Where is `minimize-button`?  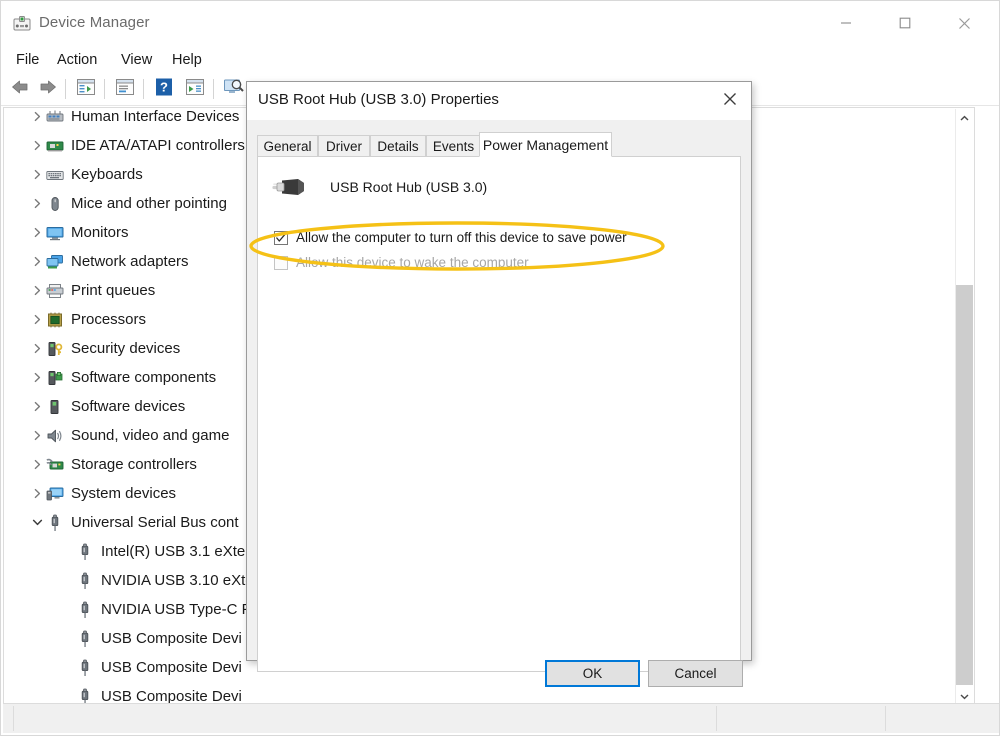
minimize-button is located at coordinates (846, 23).